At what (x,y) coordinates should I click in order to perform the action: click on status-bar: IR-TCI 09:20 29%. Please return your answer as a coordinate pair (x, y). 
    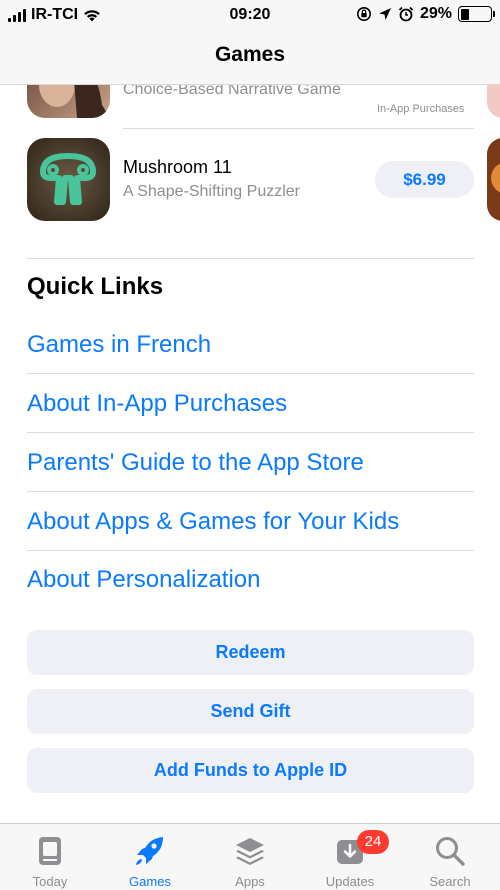
    Looking at the image, I should click on (250, 15).